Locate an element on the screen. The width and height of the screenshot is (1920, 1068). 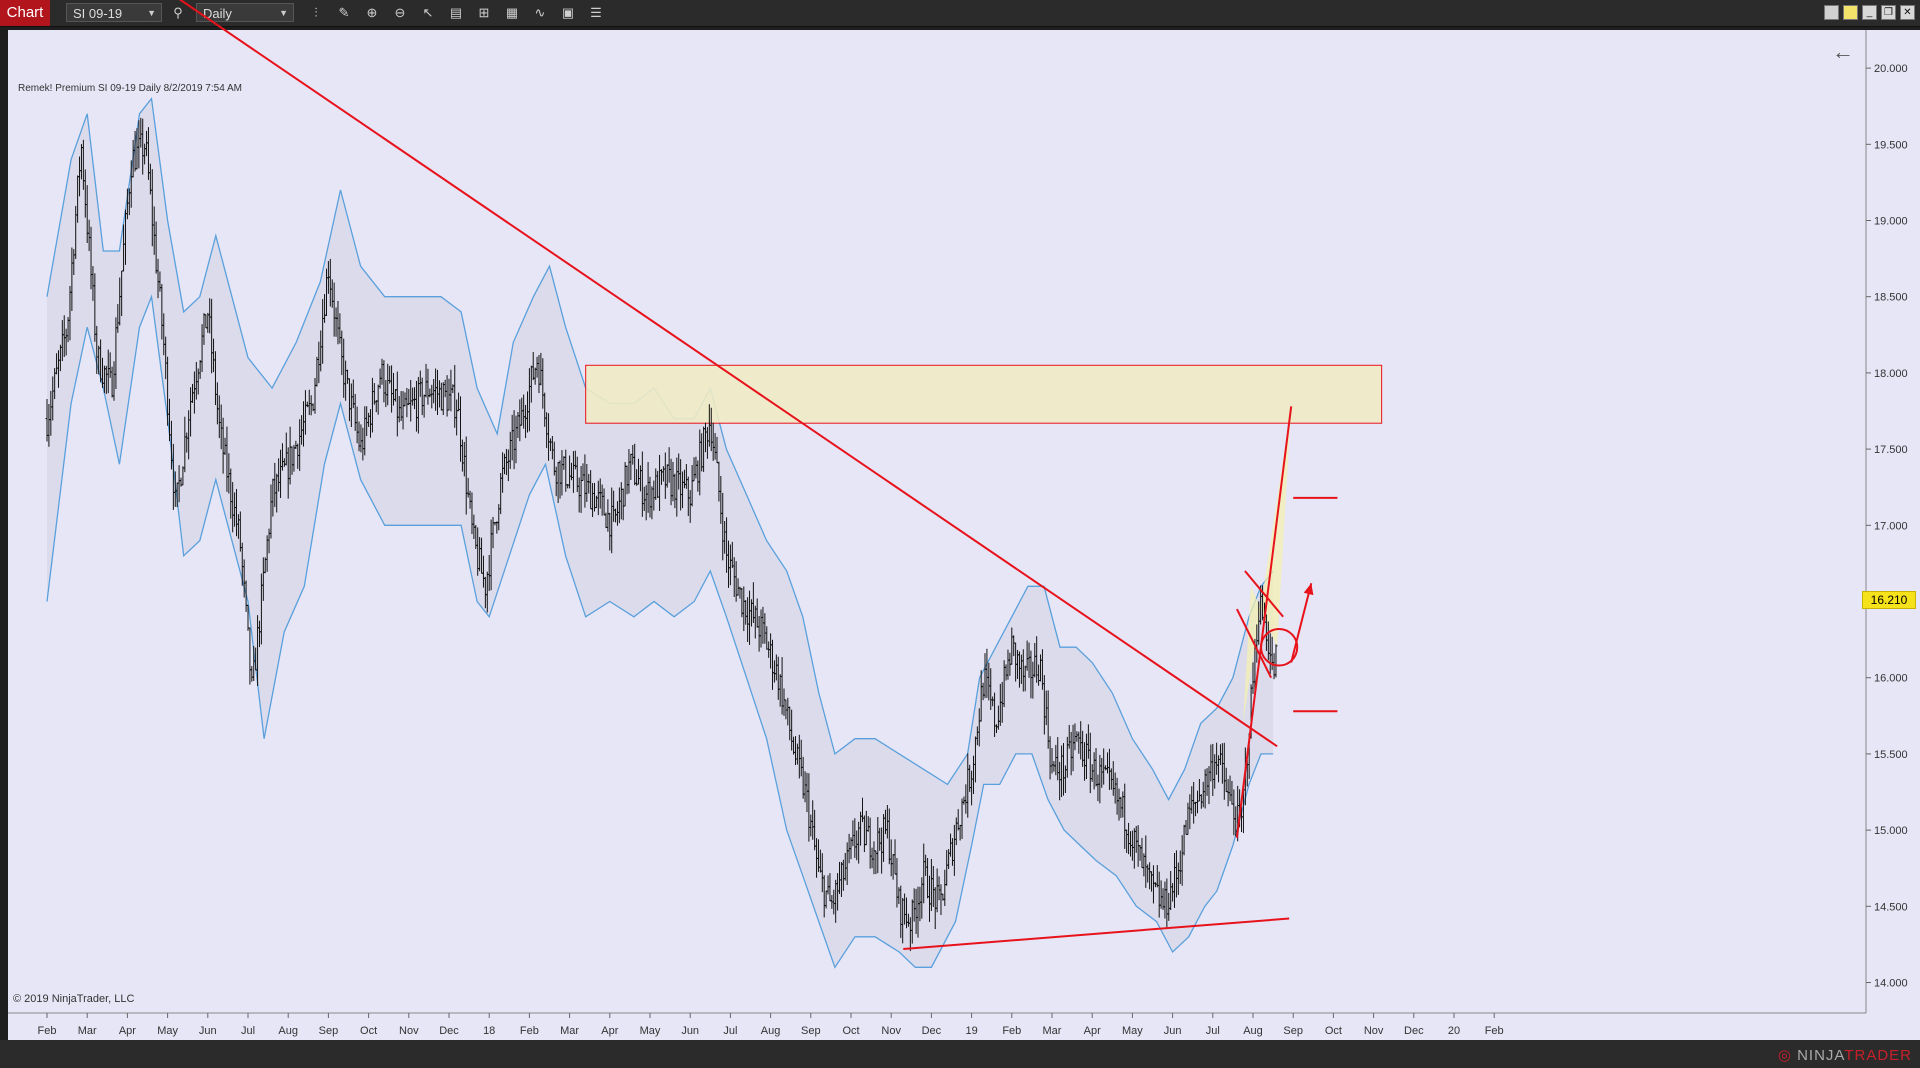
status-bar: ◎ NINJATRADER is located at coordinates (960, 1054).